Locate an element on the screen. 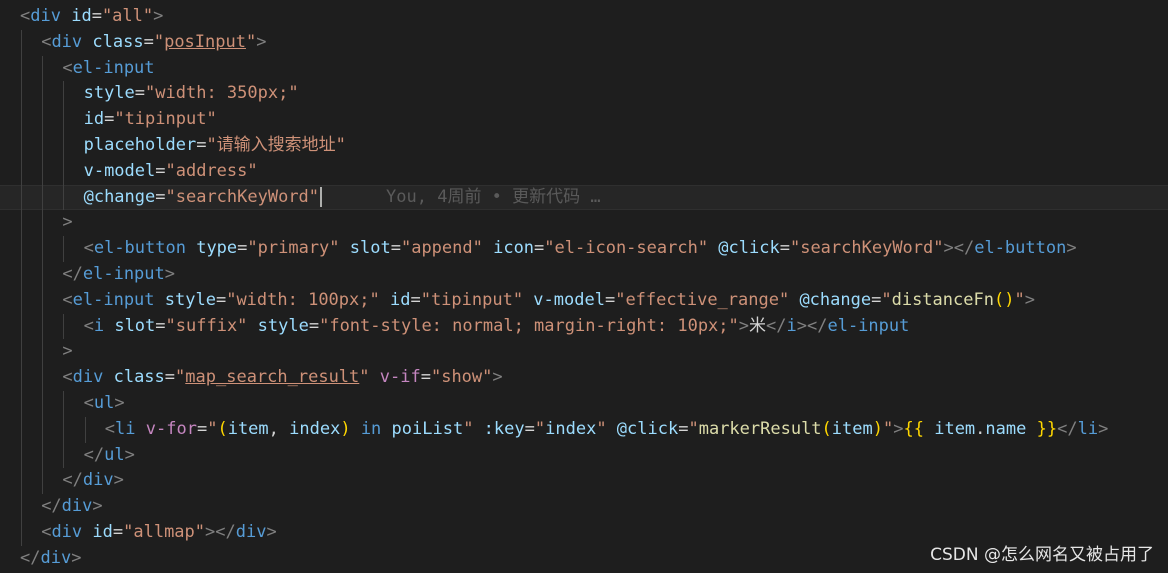 This screenshot has height=573, width=1168. code-token: "all" is located at coordinates (127, 16).